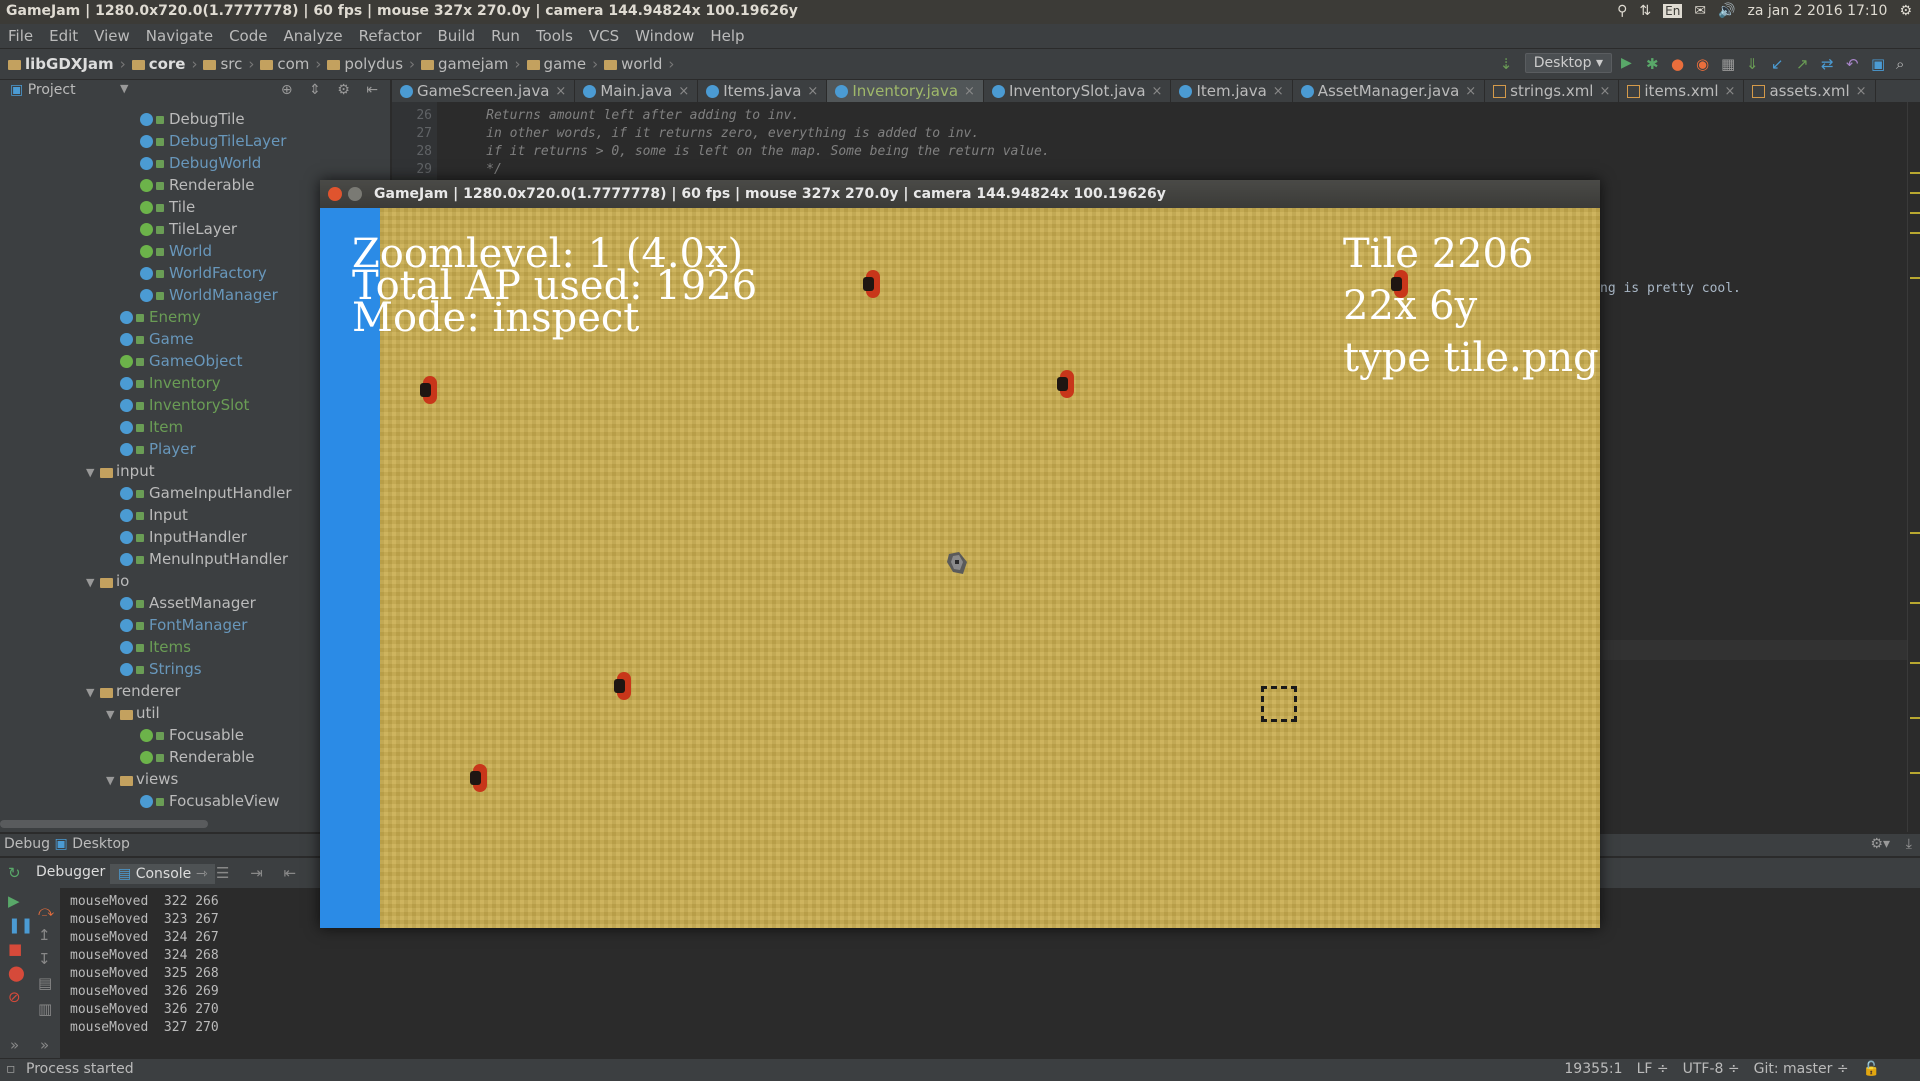 This screenshot has width=1920, height=1081. I want to click on menu-analyze: Analyze, so click(312, 36).